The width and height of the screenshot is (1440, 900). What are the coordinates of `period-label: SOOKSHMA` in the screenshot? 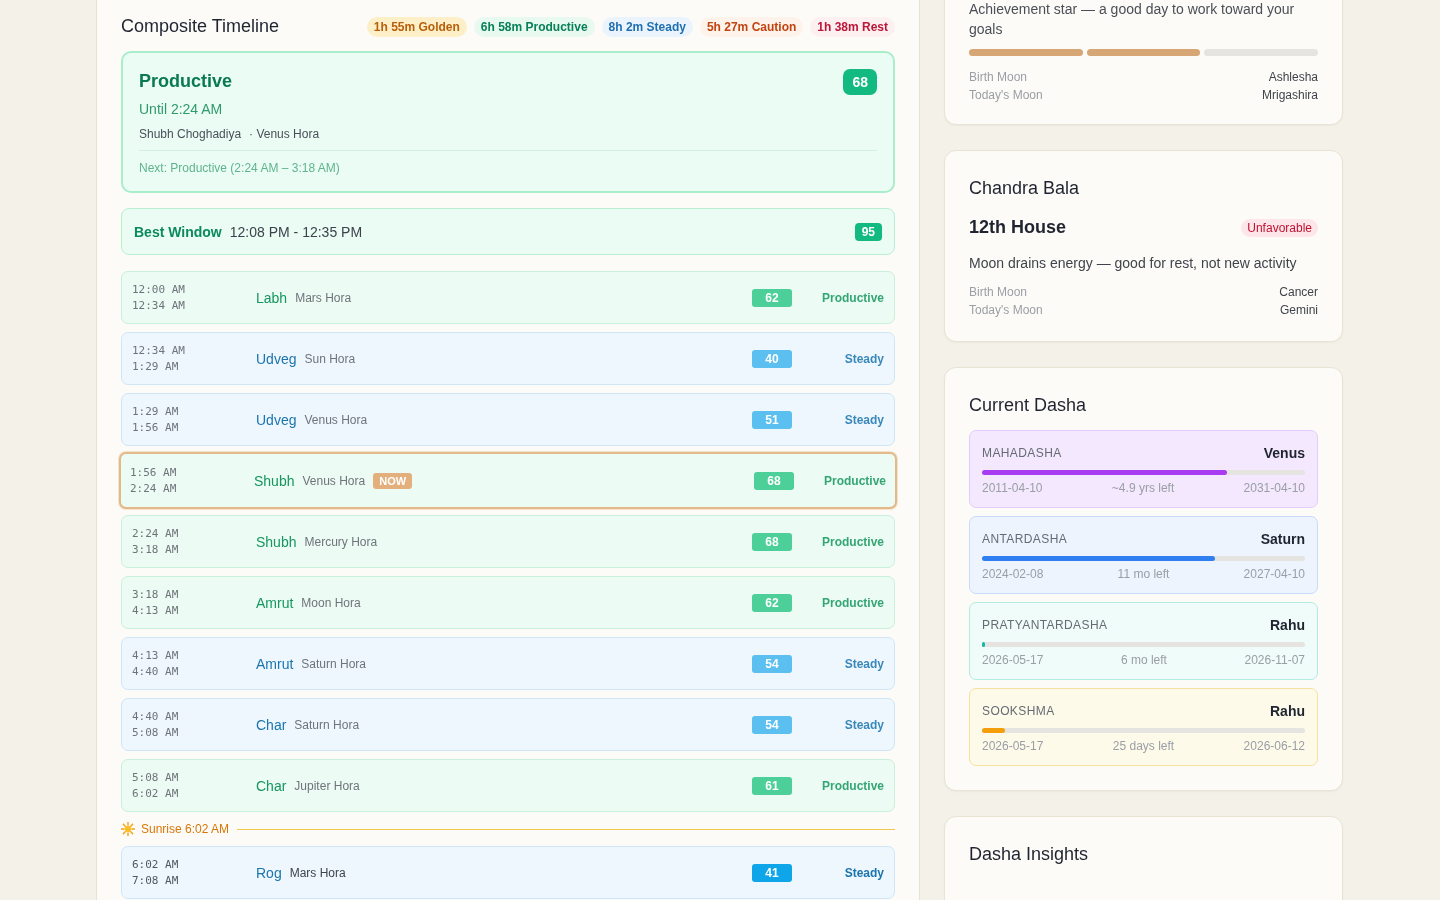 It's located at (1018, 711).